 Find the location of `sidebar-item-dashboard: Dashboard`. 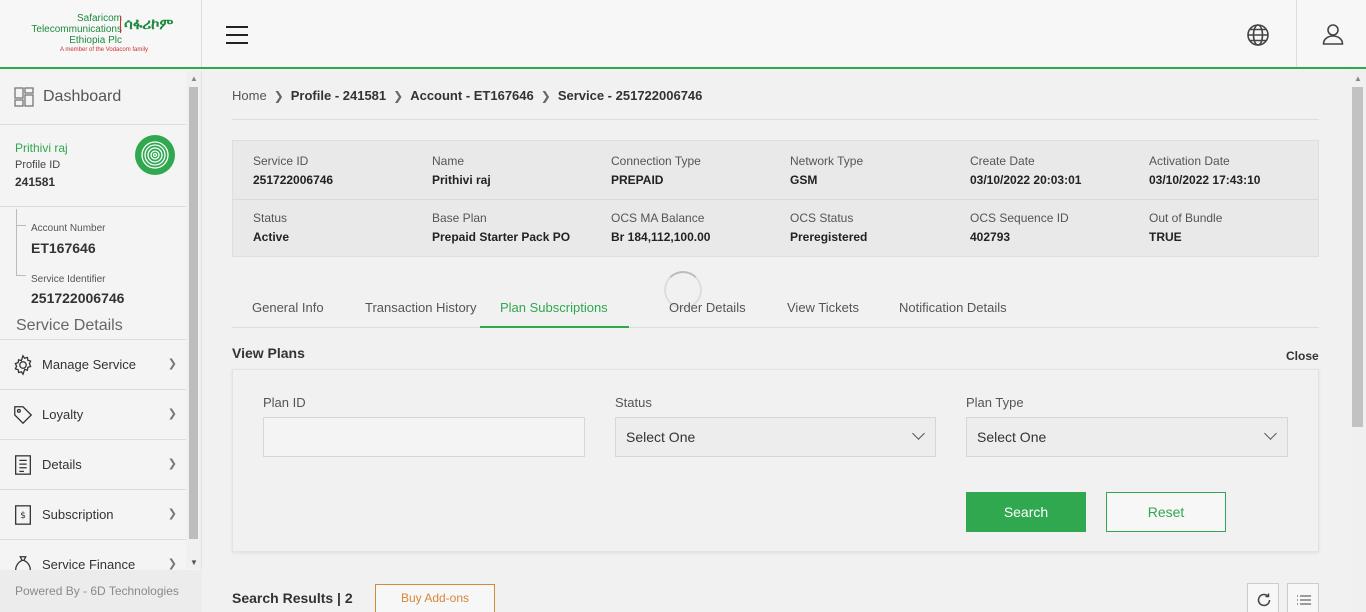

sidebar-item-dashboard: Dashboard is located at coordinates (67, 97).